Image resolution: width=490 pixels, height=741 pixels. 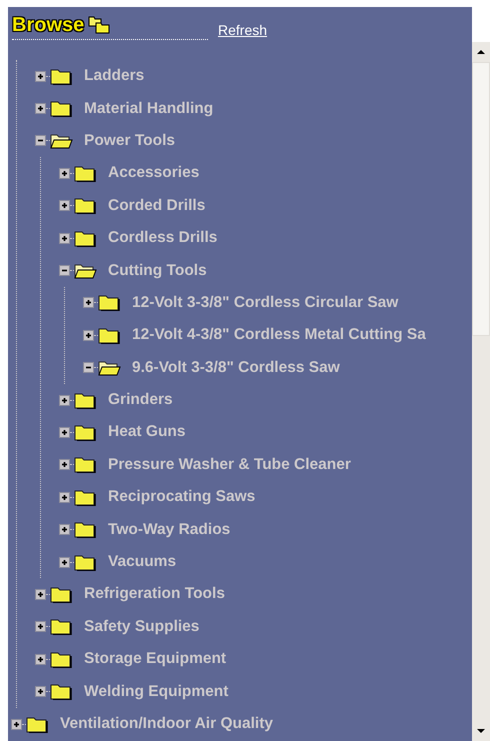 I want to click on tree-item: Pressure Washer & Tube Cleaner, so click(x=229, y=465).